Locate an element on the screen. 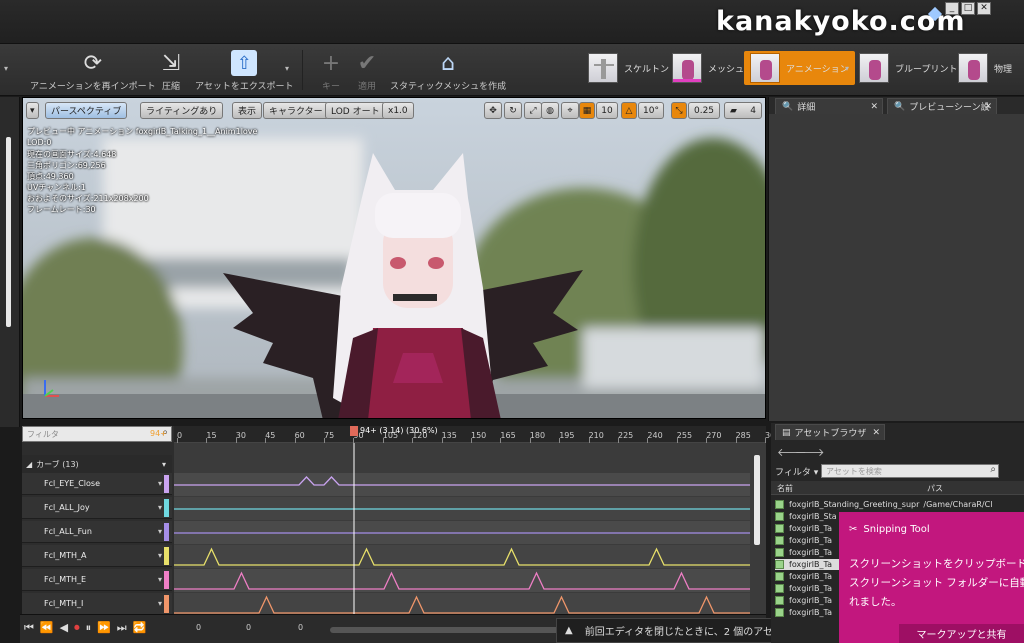 The image size is (1024, 643). curve-row: Fcl_MTH_A ▾ is located at coordinates (97, 556).